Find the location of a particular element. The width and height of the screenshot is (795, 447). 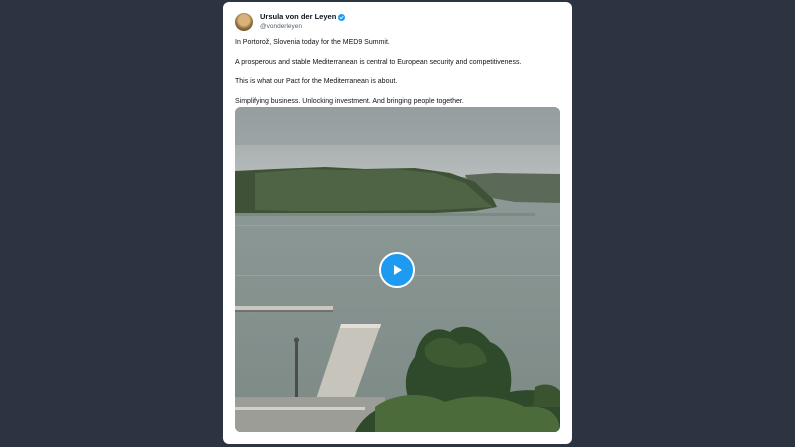

author-block: Ursula von der Leyen @vonderleyen is located at coordinates (303, 22).